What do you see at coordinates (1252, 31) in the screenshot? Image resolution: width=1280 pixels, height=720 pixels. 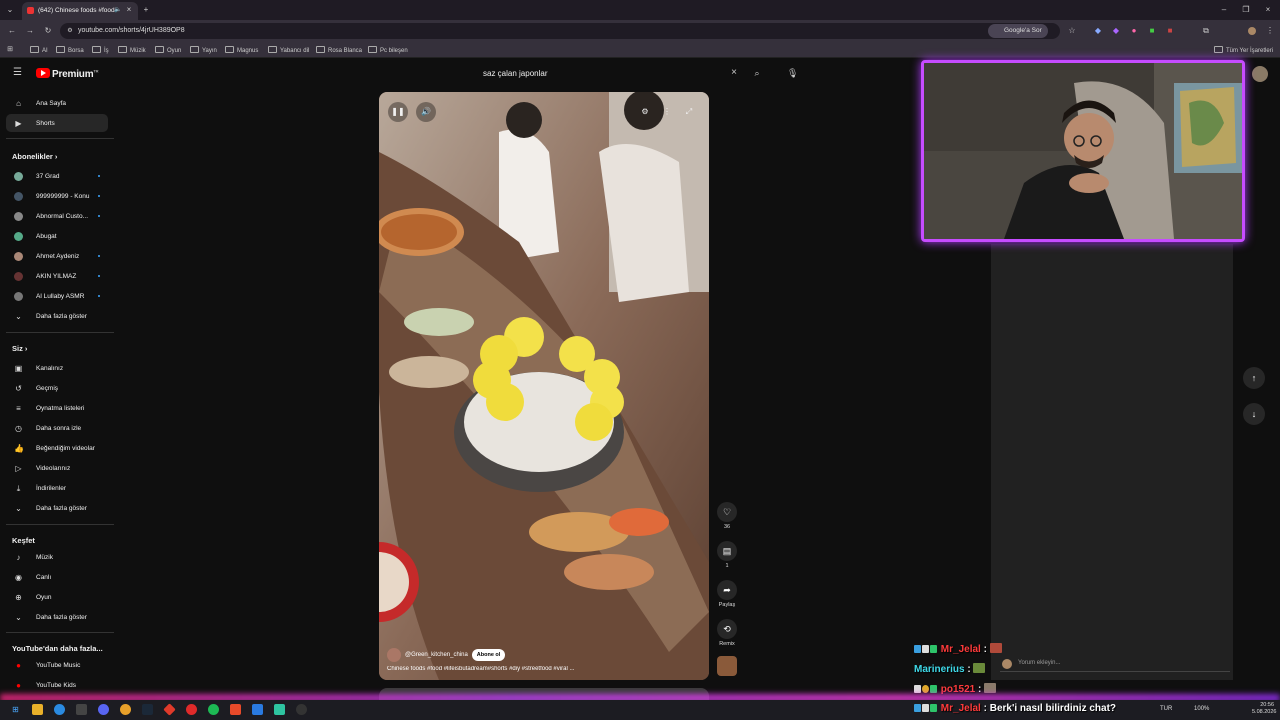 I see `profile-avatar` at bounding box center [1252, 31].